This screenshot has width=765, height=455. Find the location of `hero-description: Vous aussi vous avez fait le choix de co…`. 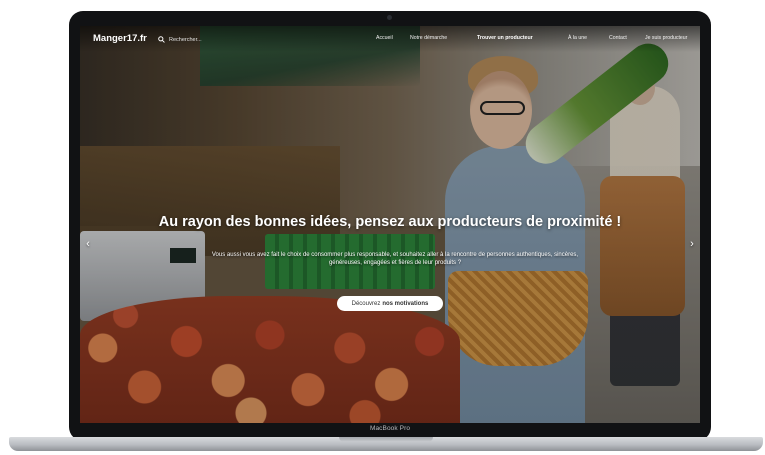

hero-description: Vous aussi vous avez fait le choix de co… is located at coordinates (395, 259).